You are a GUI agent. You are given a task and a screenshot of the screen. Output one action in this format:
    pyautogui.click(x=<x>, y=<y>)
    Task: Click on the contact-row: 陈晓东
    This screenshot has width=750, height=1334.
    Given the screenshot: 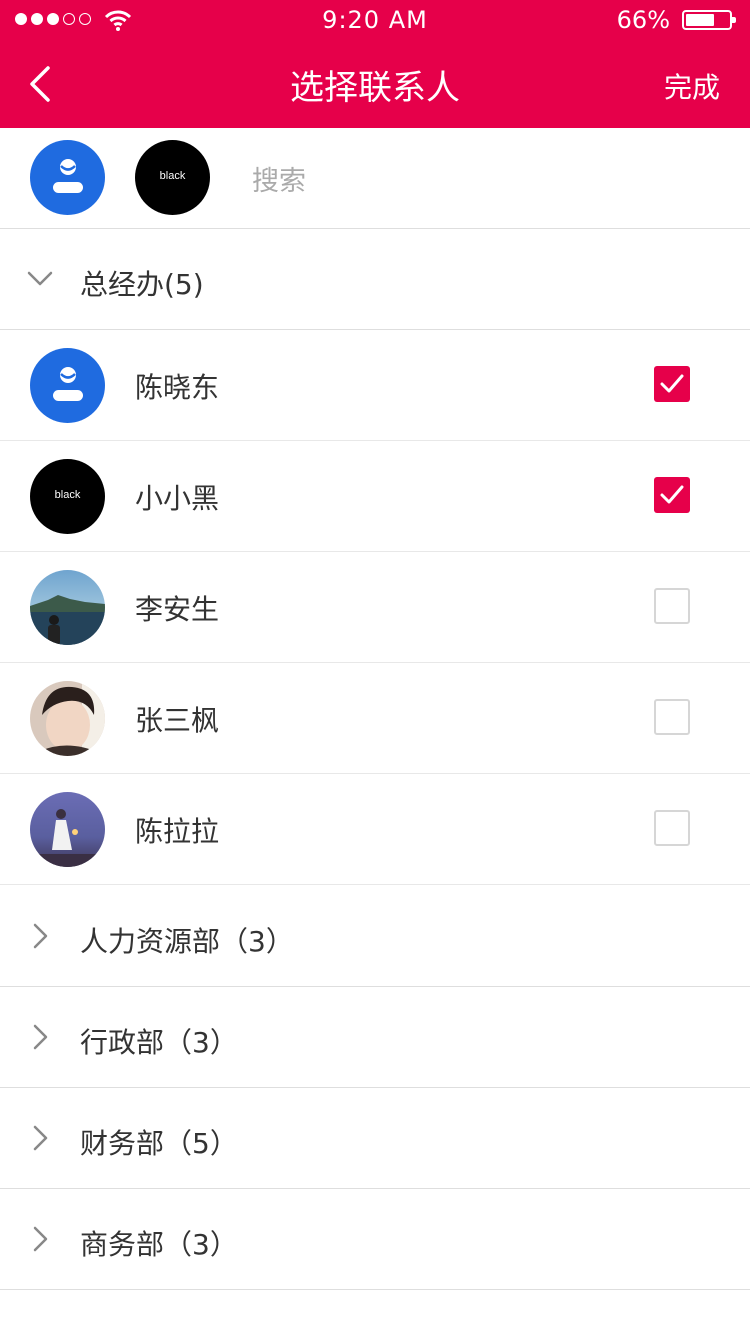 What is the action you would take?
    pyautogui.click(x=375, y=385)
    